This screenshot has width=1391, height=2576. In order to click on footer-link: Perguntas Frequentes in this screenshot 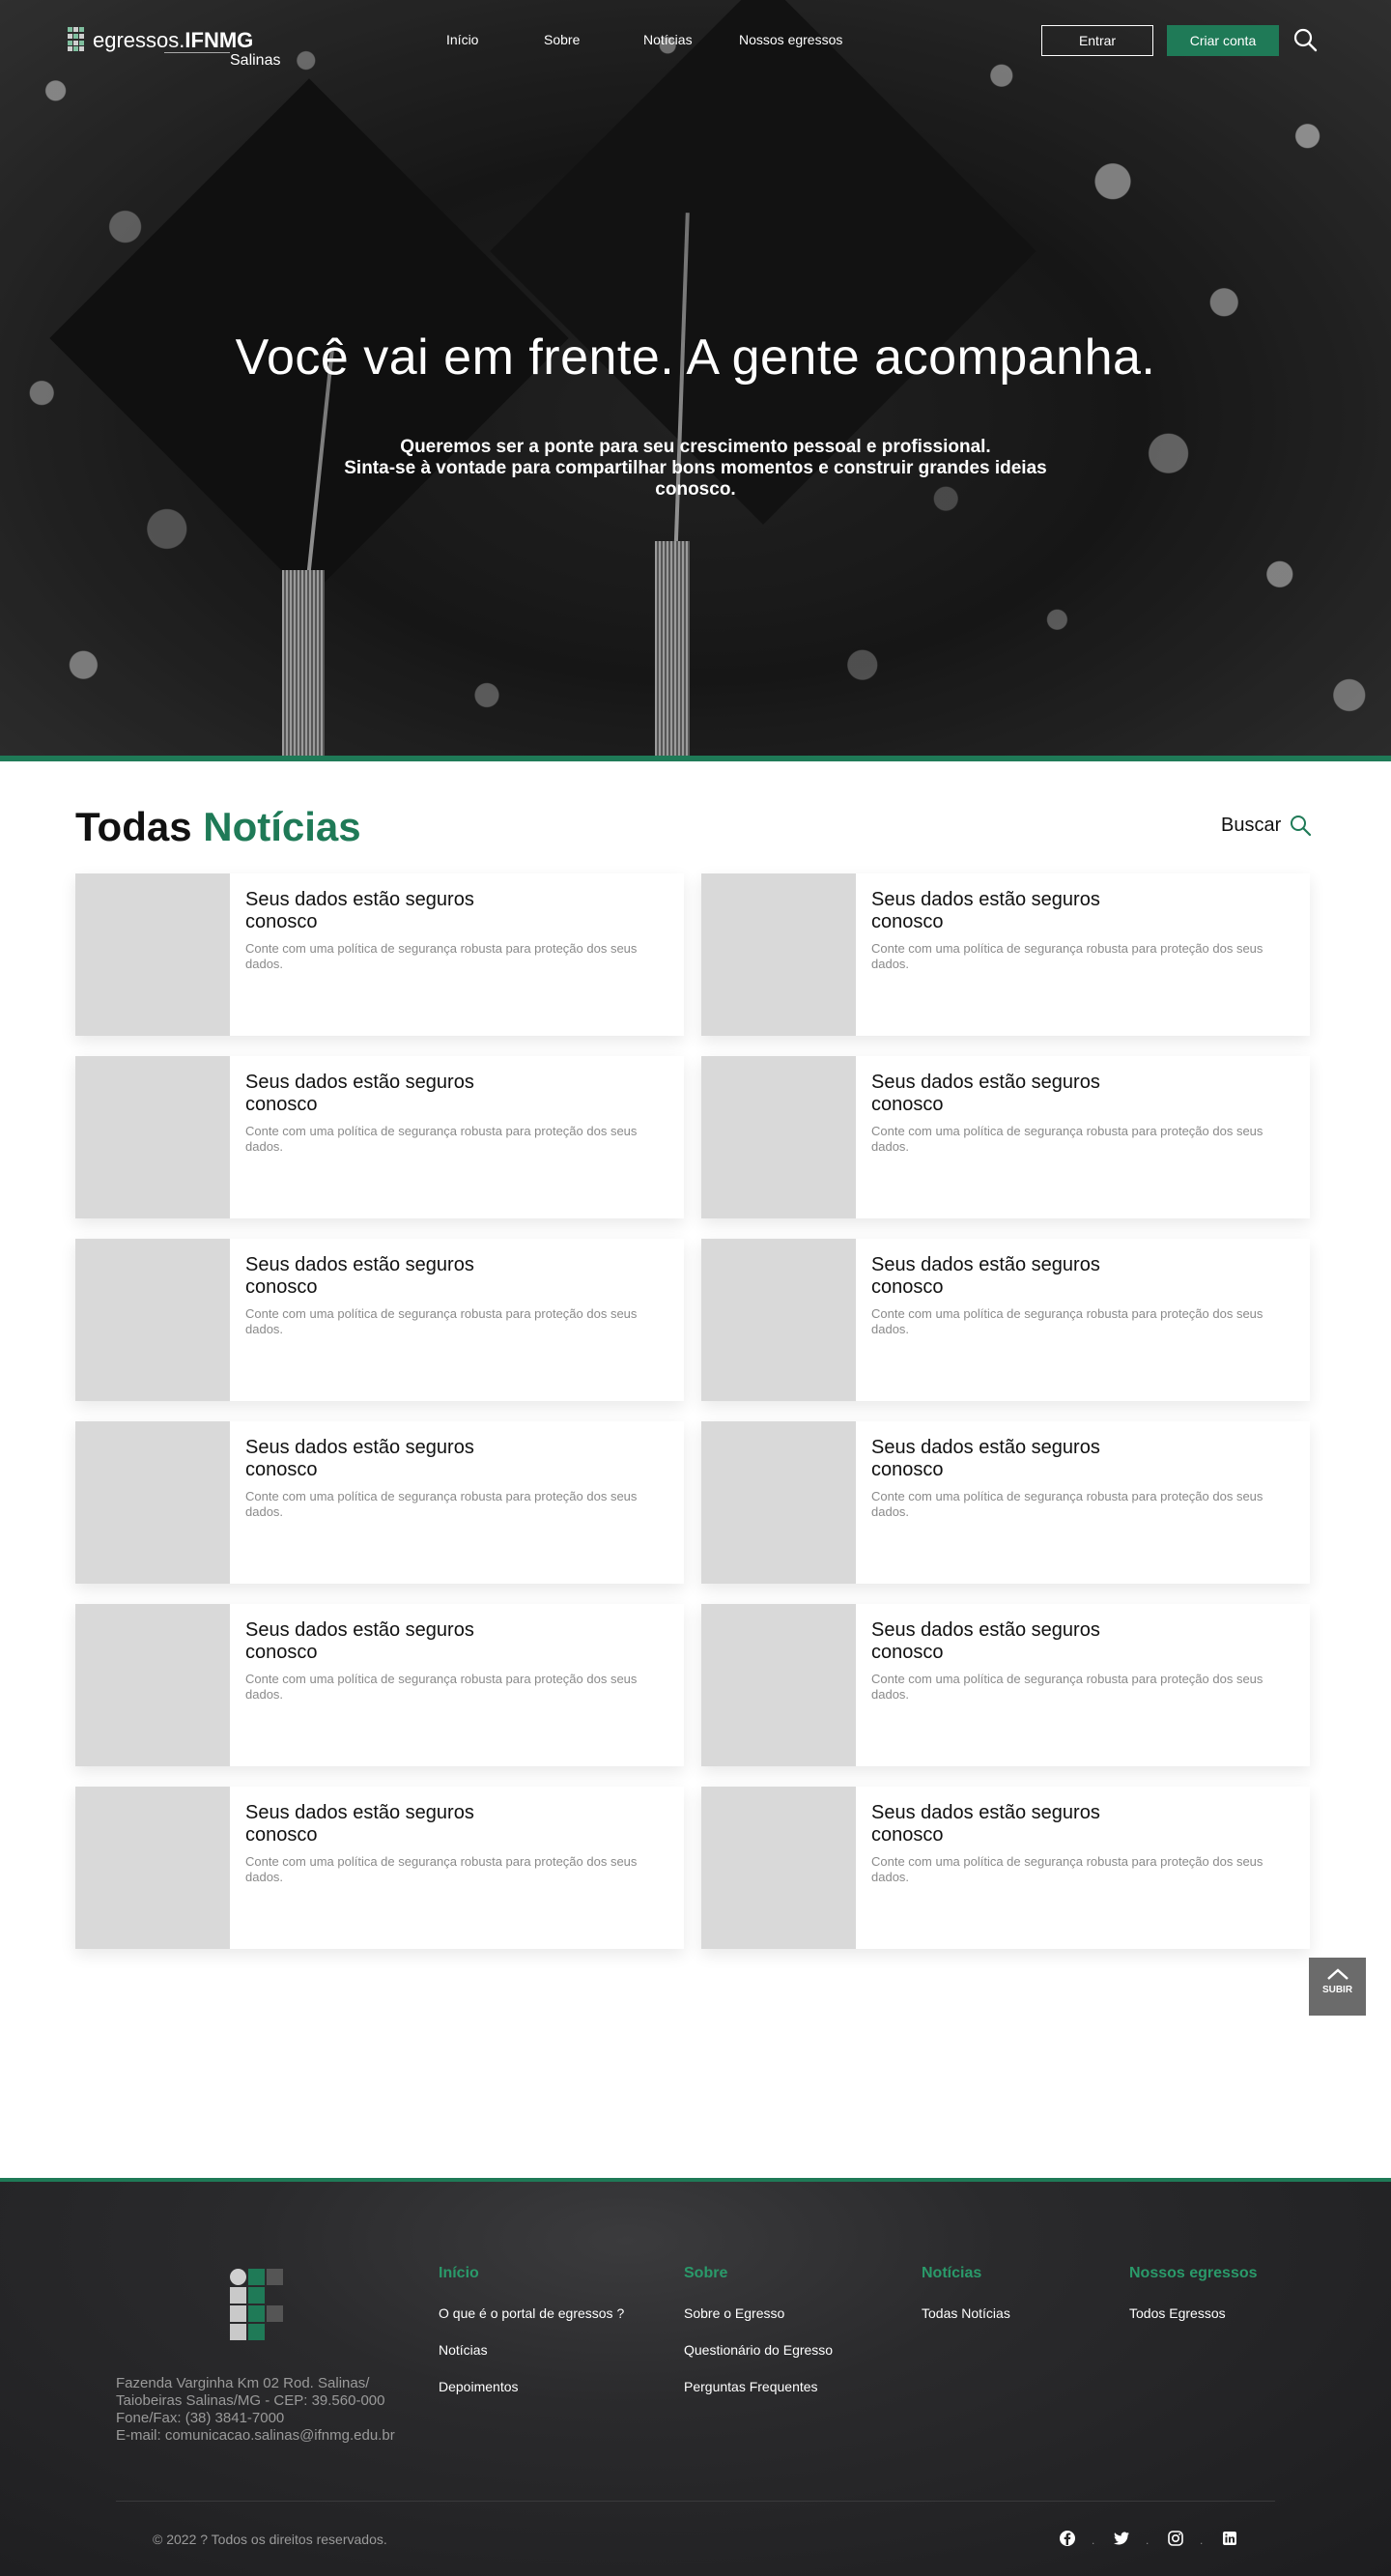, I will do `click(759, 2387)`.